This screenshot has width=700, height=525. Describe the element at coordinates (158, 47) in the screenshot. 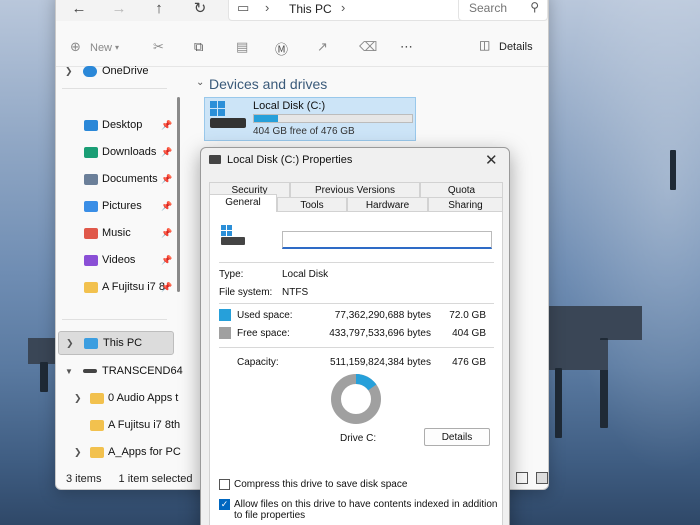

I see `cut-icon: ✂` at that location.